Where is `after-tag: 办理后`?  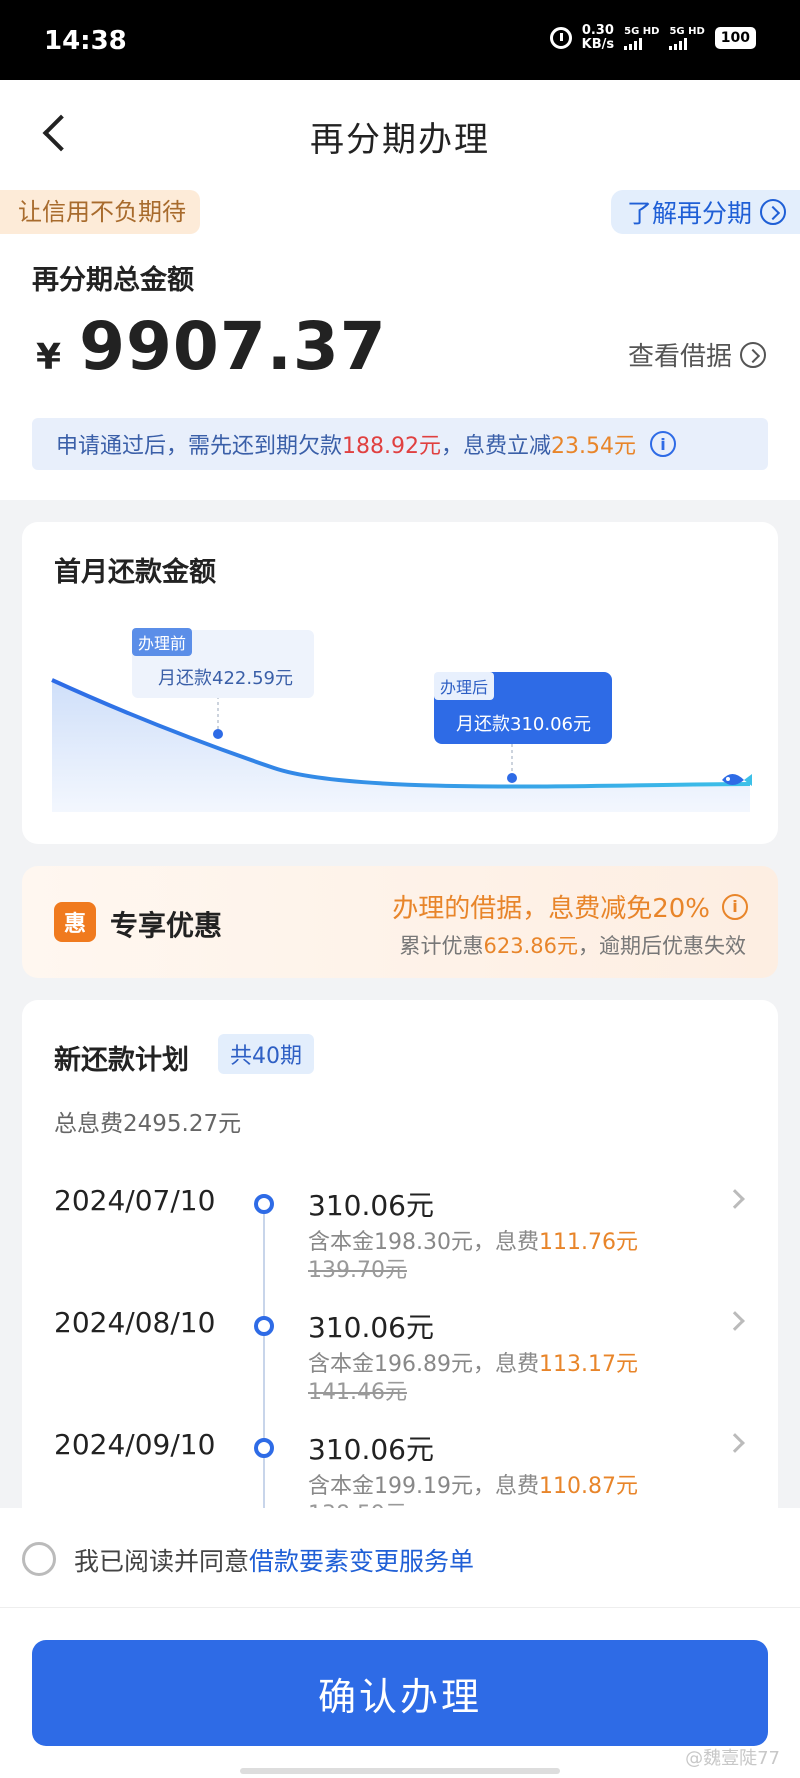
after-tag: 办理后 is located at coordinates (464, 686).